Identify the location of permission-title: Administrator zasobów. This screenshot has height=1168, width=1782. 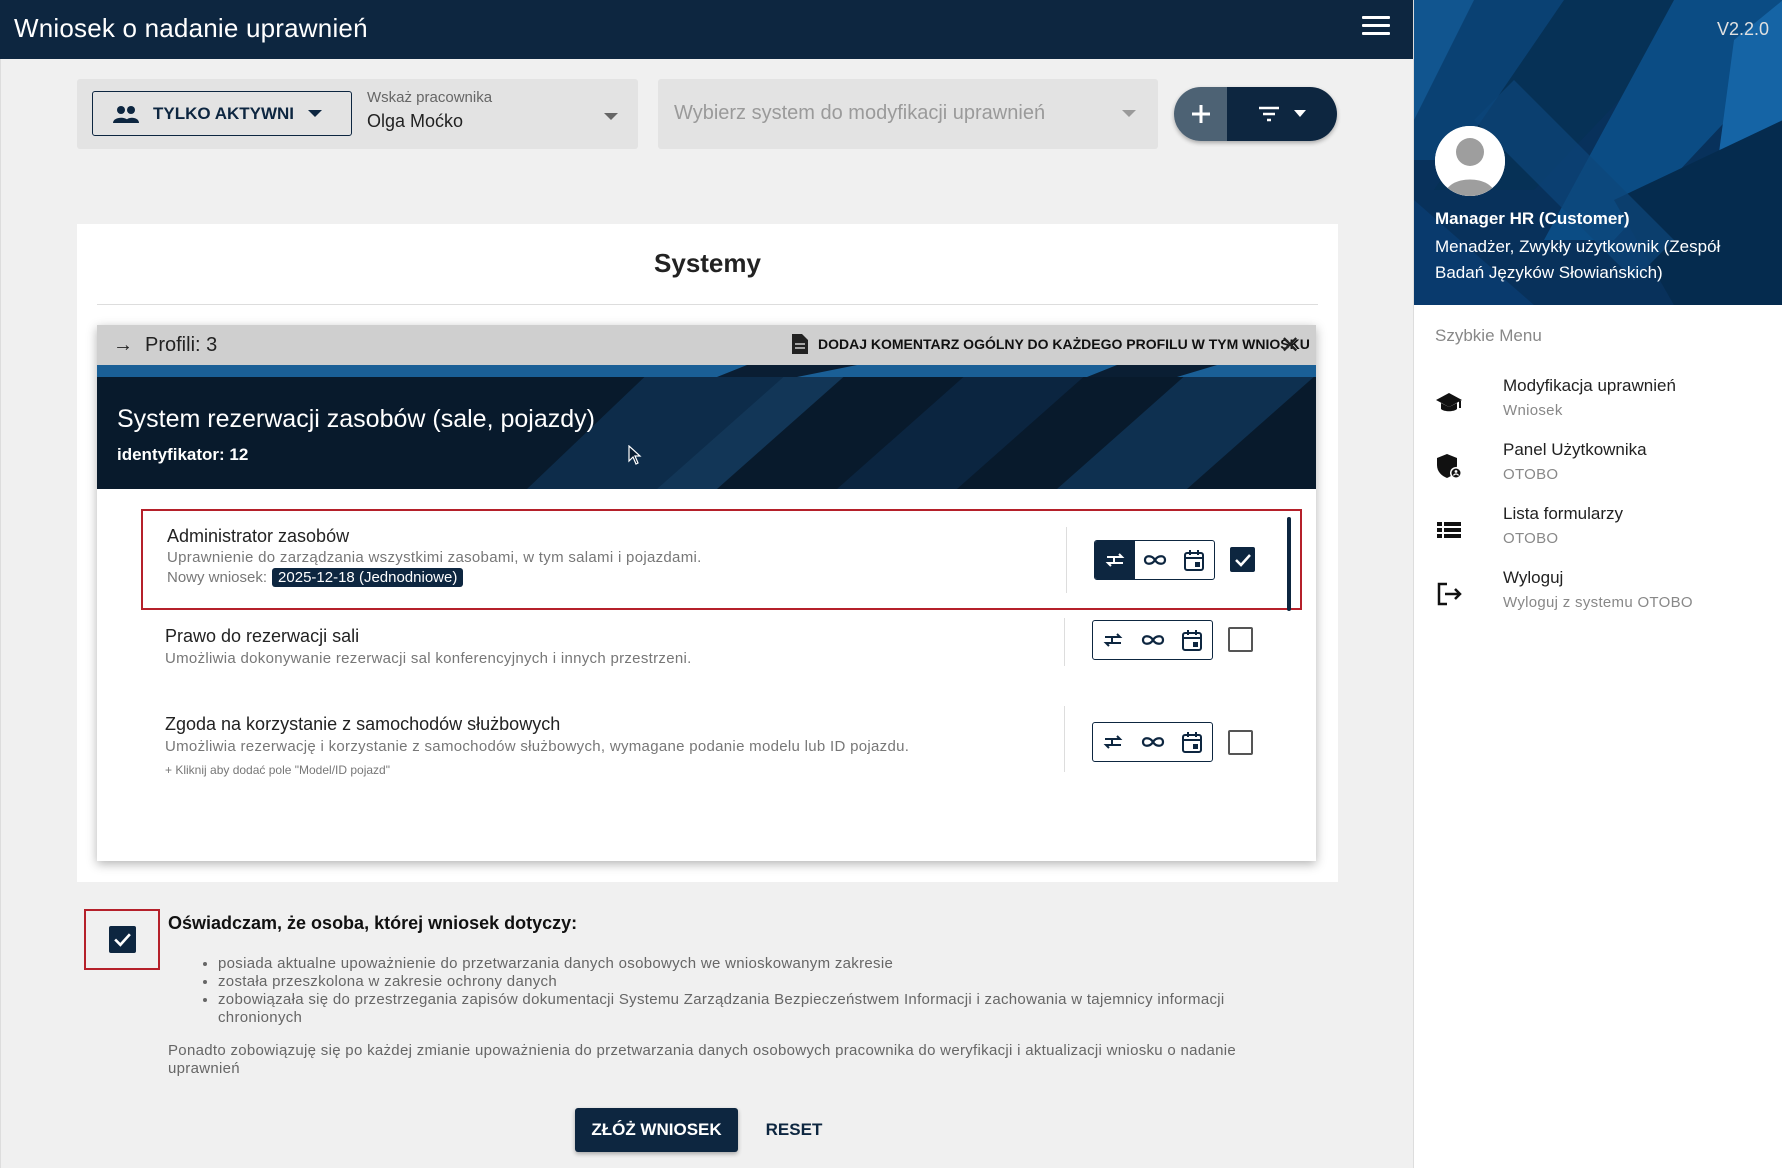
(258, 536).